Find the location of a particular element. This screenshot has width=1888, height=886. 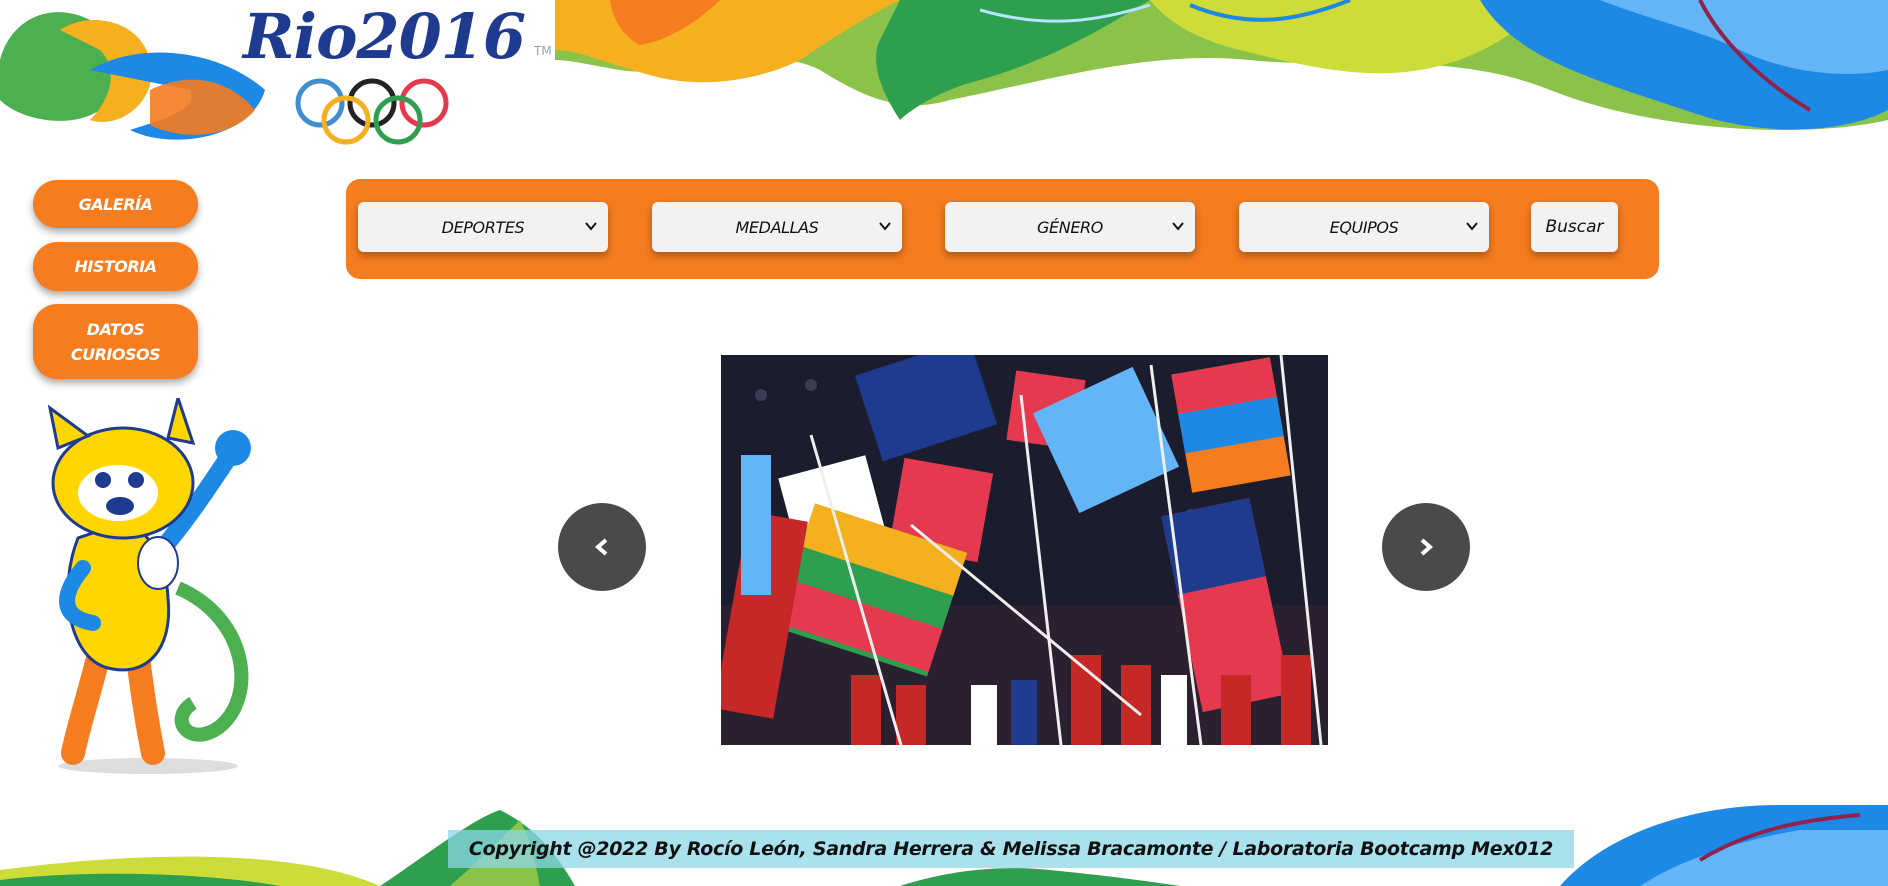

chevron-right-icon is located at coordinates (1427, 547).